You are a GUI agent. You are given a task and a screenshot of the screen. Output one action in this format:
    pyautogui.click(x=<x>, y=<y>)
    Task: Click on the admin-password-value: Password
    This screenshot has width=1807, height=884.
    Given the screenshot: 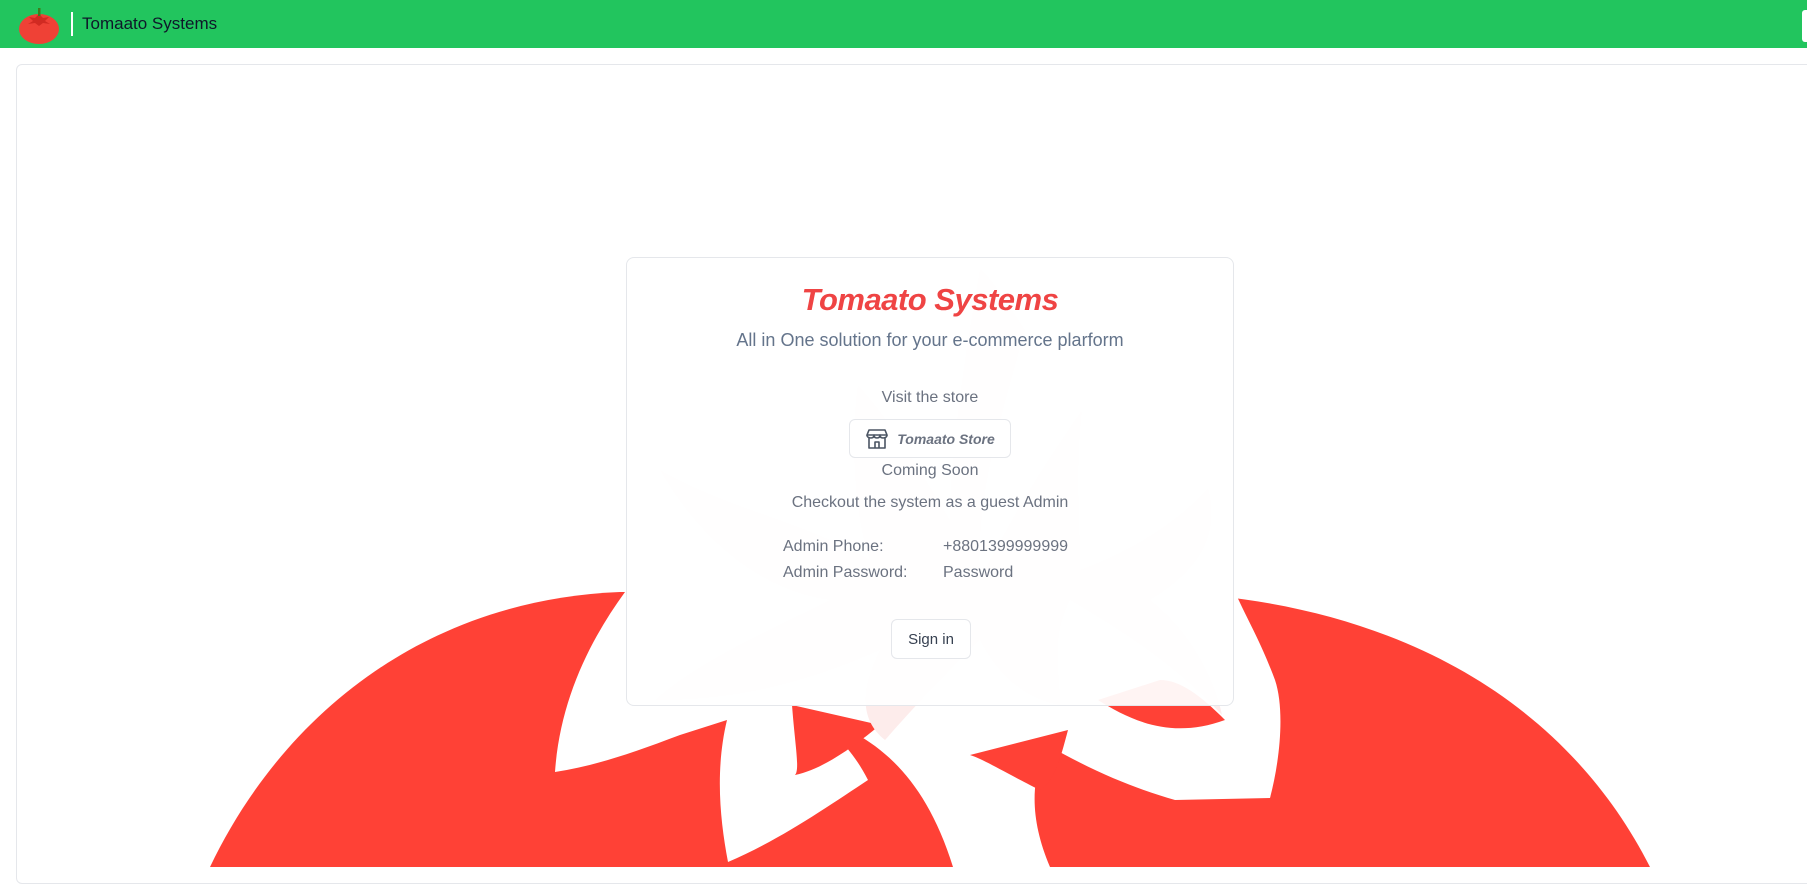 What is the action you would take?
    pyautogui.click(x=978, y=572)
    